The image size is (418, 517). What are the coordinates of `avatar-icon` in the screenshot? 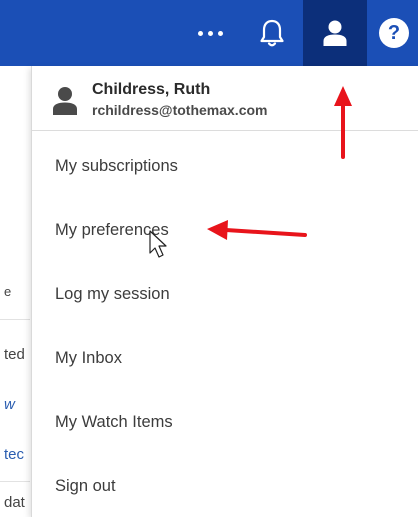 It's located at (65, 101).